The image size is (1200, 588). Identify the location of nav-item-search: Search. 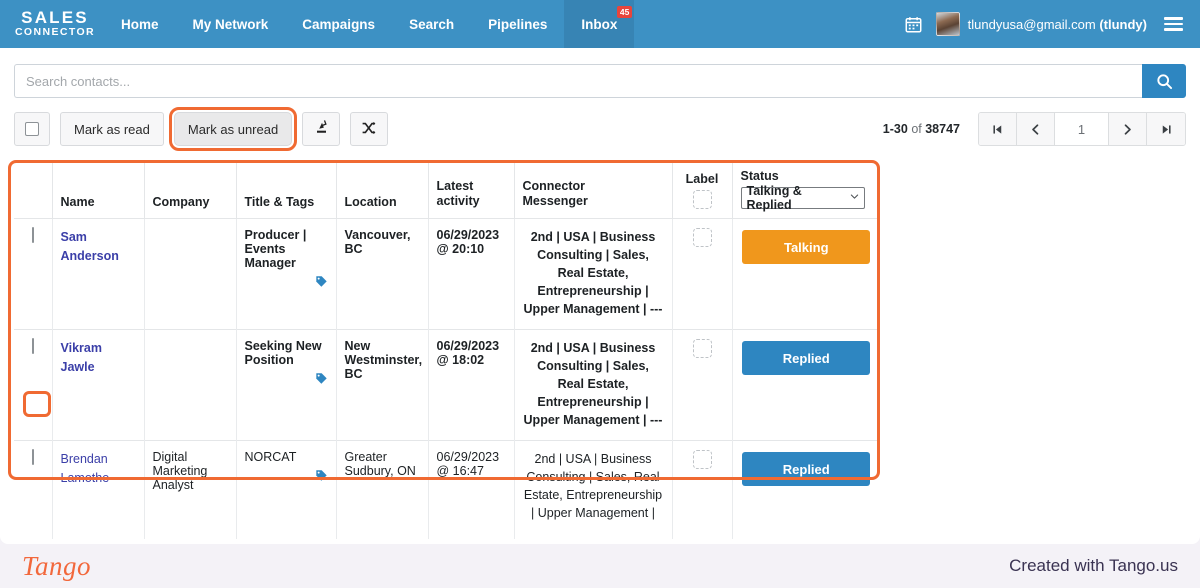
(431, 24).